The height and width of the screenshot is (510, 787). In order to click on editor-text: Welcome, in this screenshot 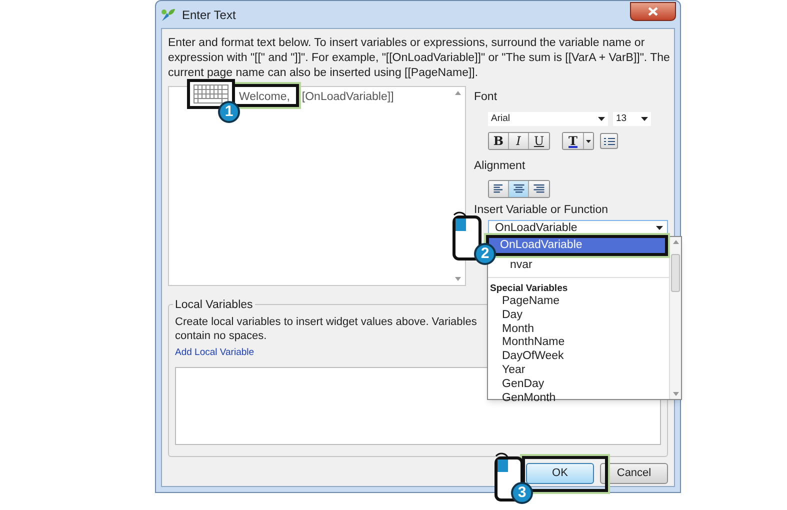, I will do `click(264, 97)`.